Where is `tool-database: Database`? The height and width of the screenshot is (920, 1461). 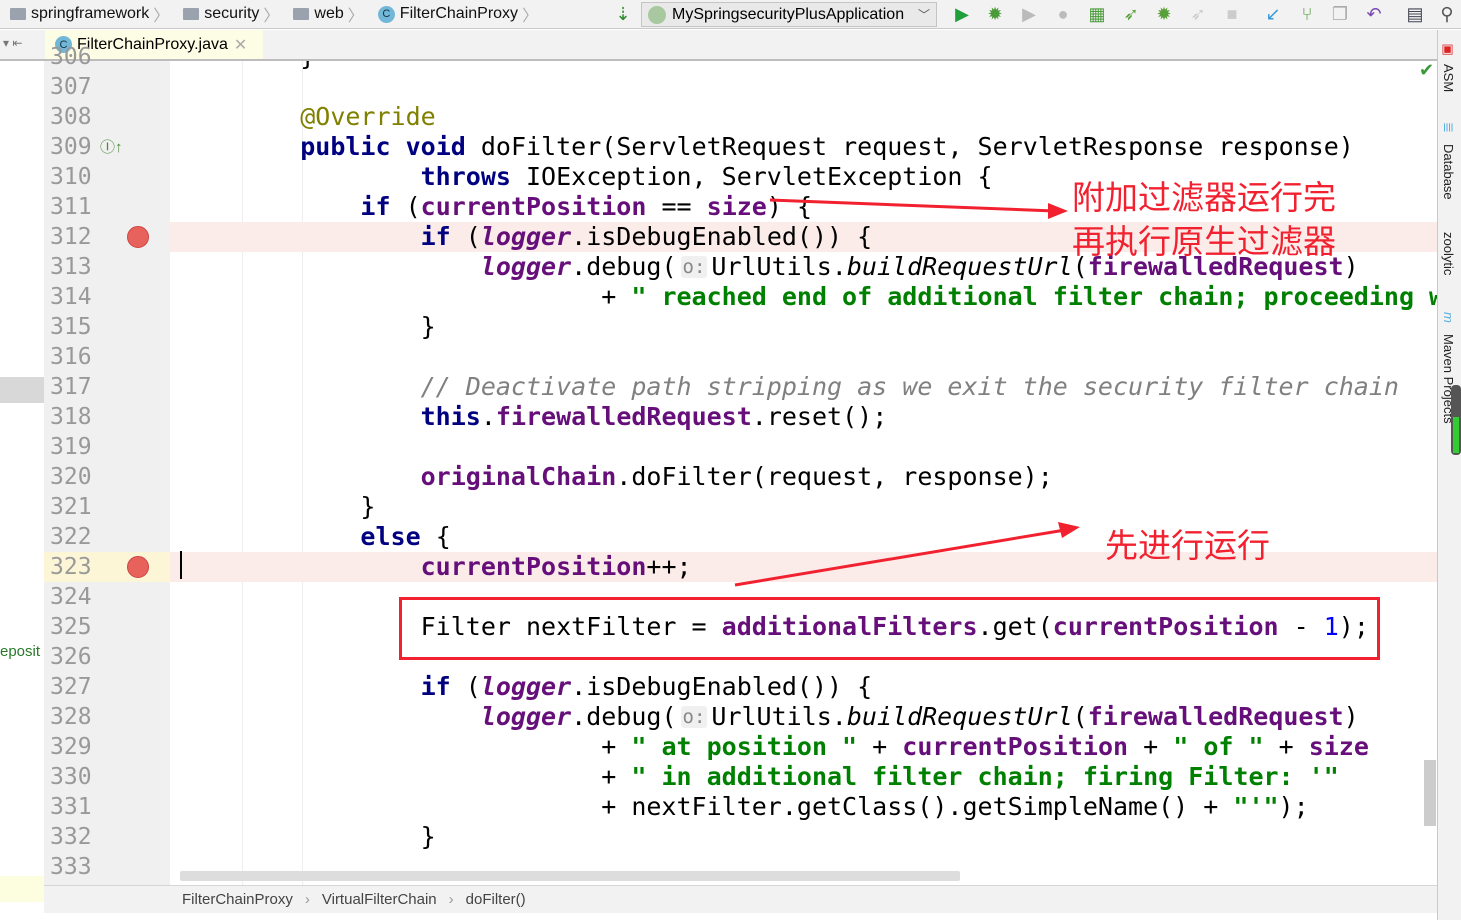 tool-database: Database is located at coordinates (1448, 172).